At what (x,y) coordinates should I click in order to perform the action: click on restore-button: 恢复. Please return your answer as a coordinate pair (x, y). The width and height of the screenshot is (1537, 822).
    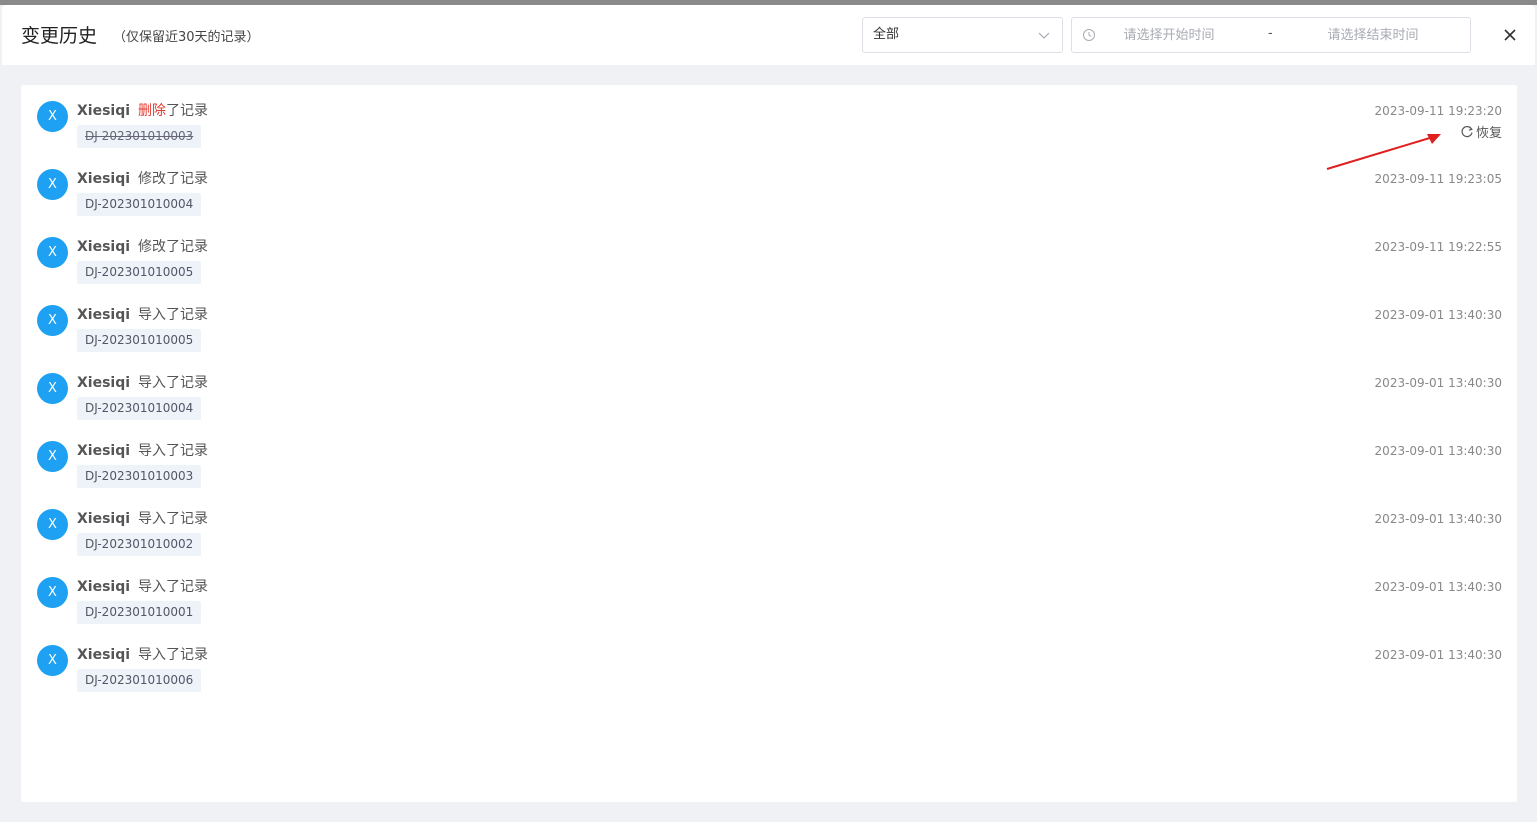
    Looking at the image, I should click on (1481, 134).